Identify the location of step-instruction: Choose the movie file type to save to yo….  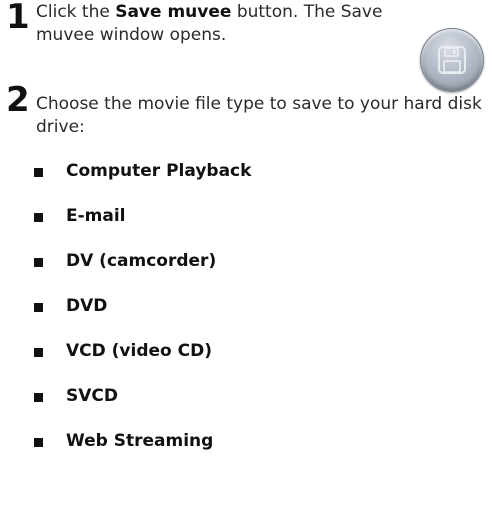
(259, 115).